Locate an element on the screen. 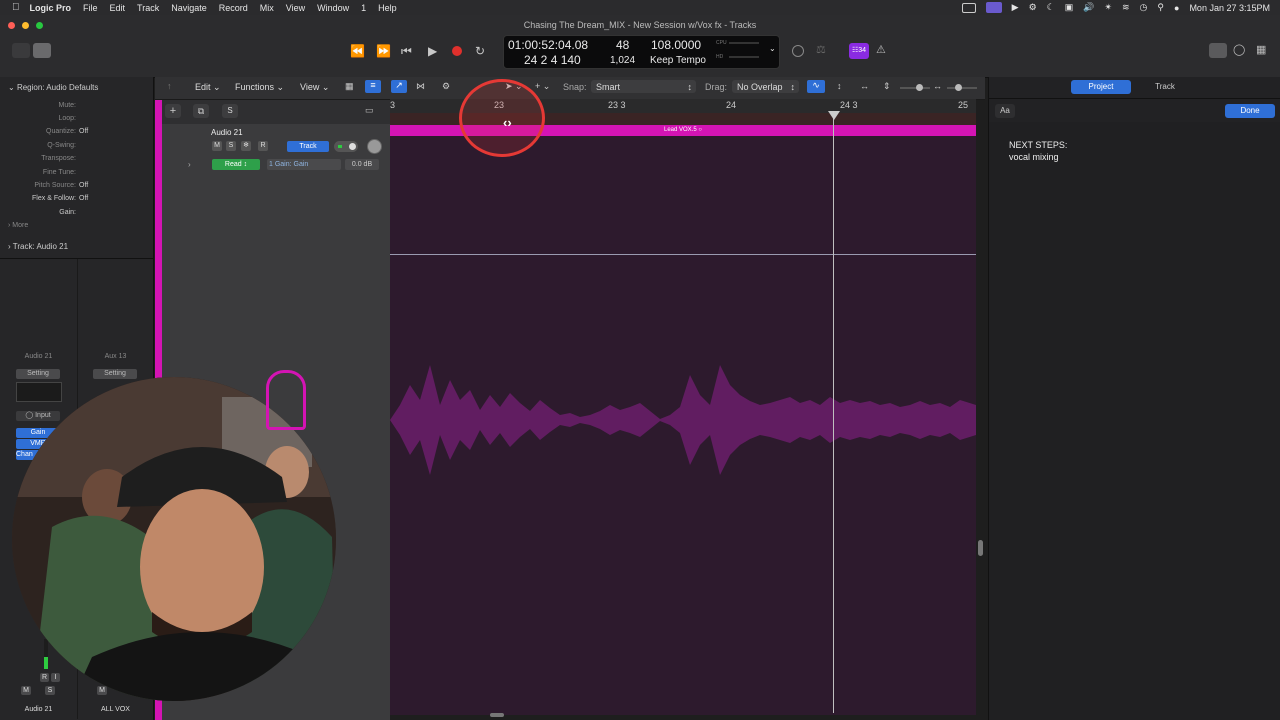 The height and width of the screenshot is (720, 1280). freeze-icon: ❄ is located at coordinates (246, 146).